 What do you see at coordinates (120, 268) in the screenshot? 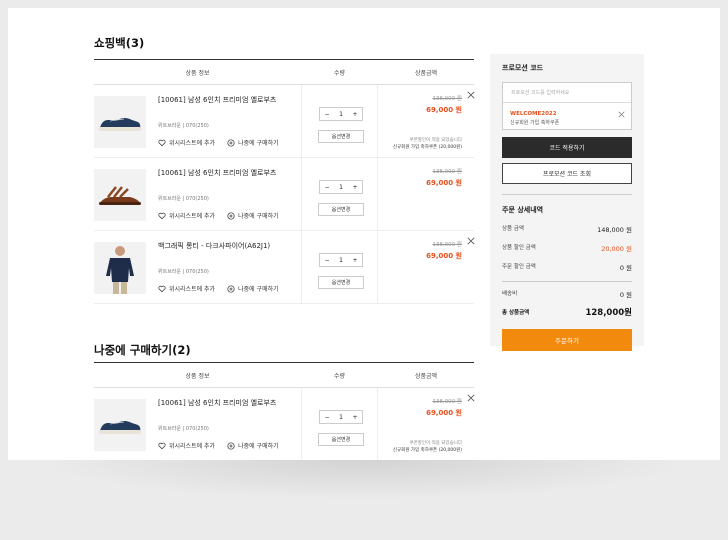
I see `product-image-longsleeve` at bounding box center [120, 268].